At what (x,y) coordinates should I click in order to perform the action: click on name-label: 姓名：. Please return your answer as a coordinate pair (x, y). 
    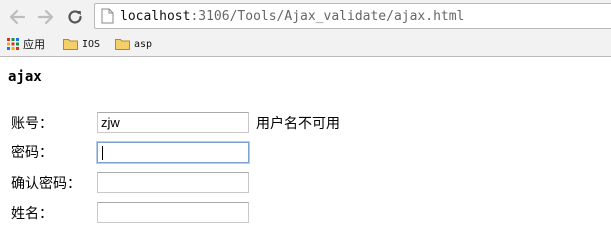
    Looking at the image, I should click on (32, 214).